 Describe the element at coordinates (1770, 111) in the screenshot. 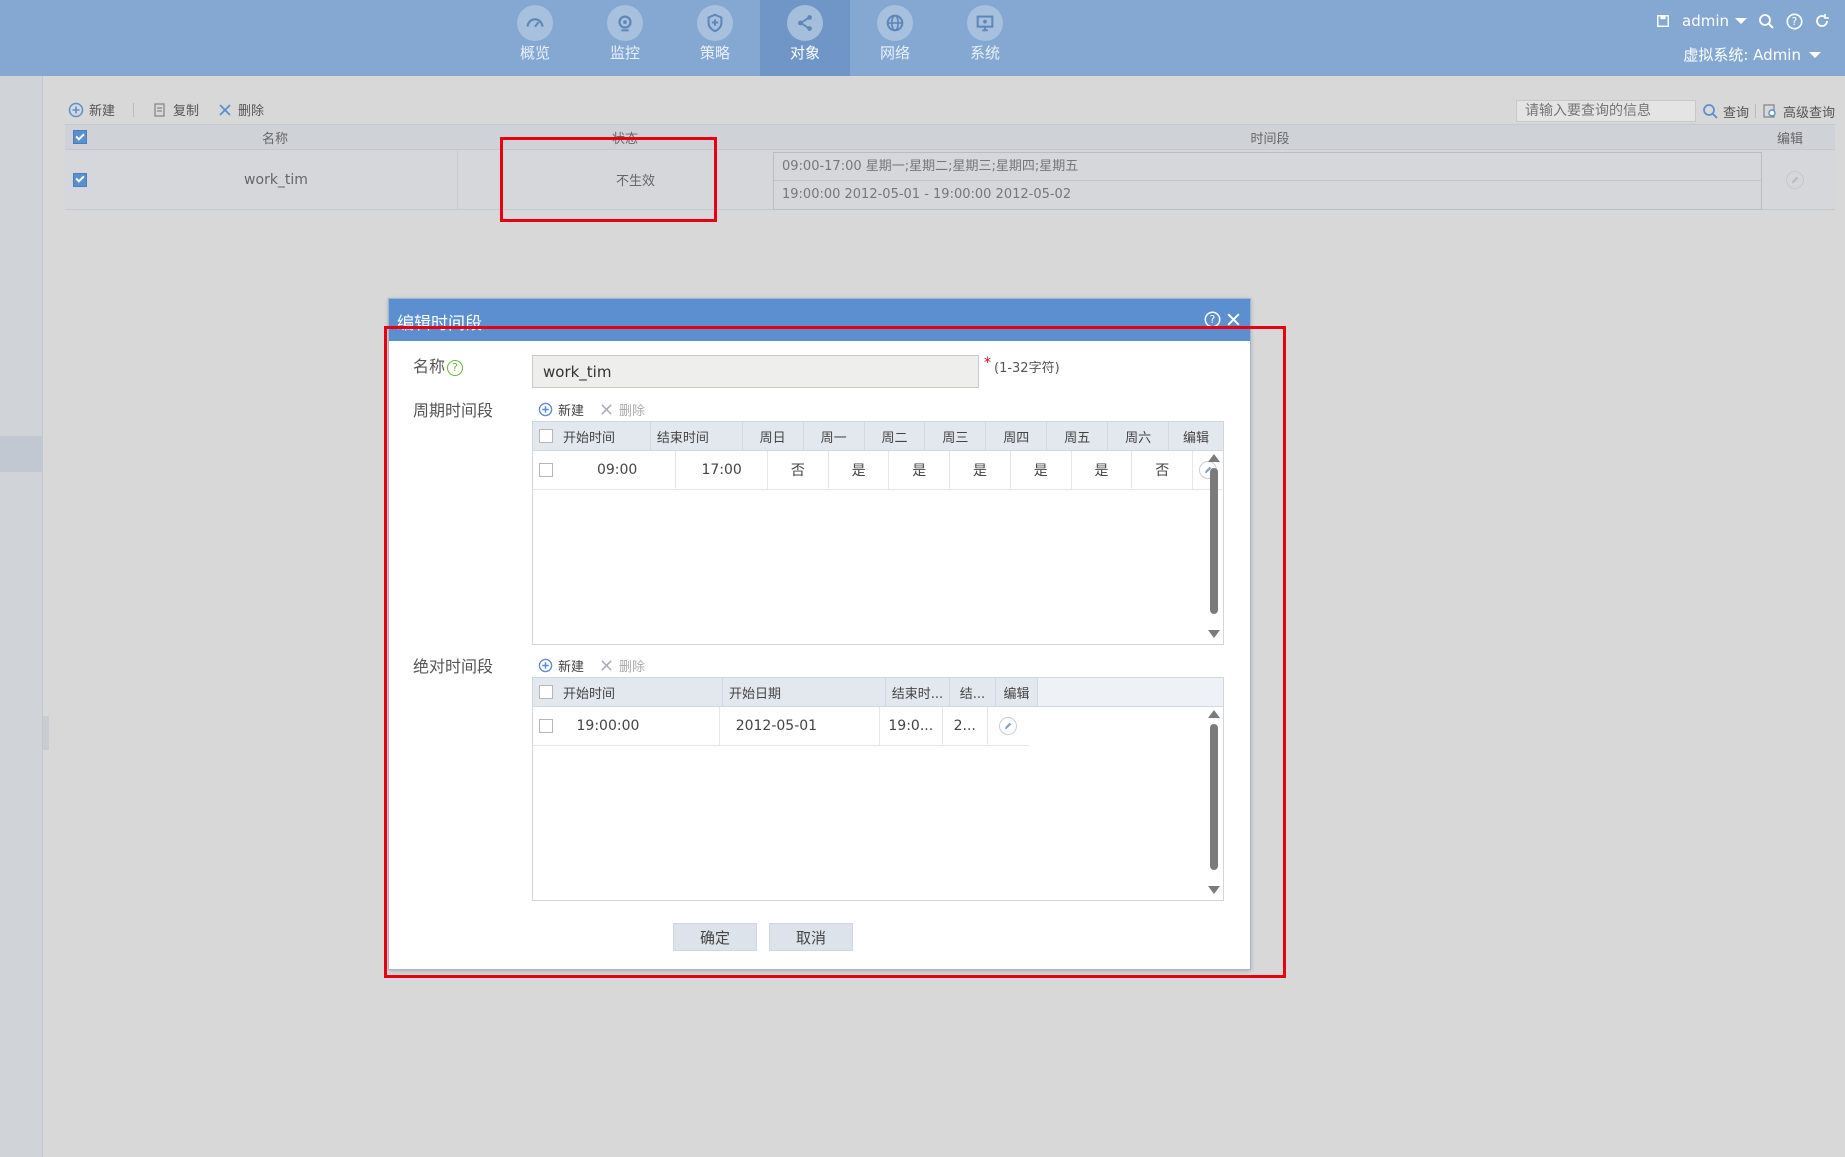

I see `advanced-search-icon` at that location.